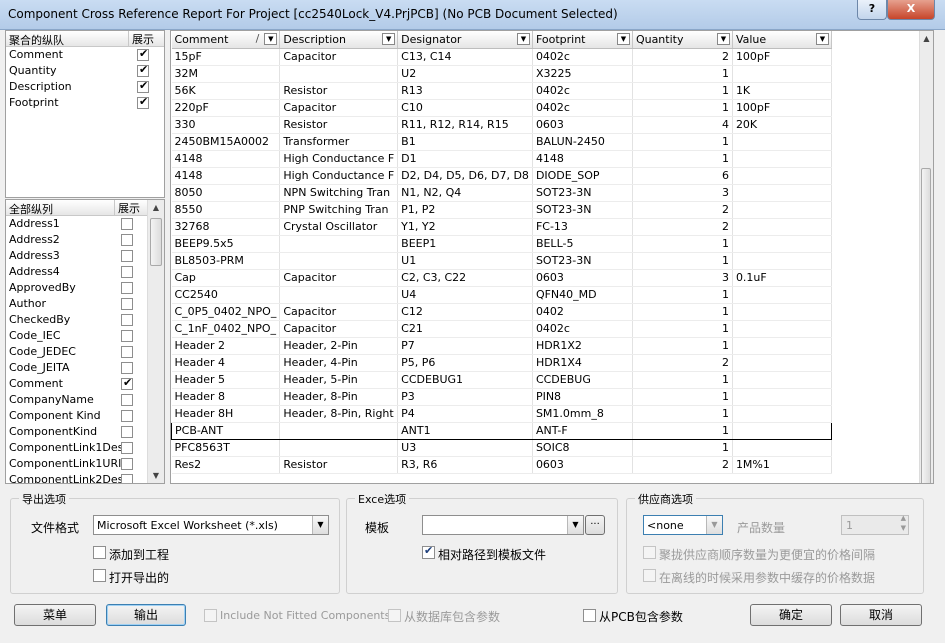 This screenshot has height=643, width=945. What do you see at coordinates (85, 272) in the screenshot?
I see `column-list-item: Address4` at bounding box center [85, 272].